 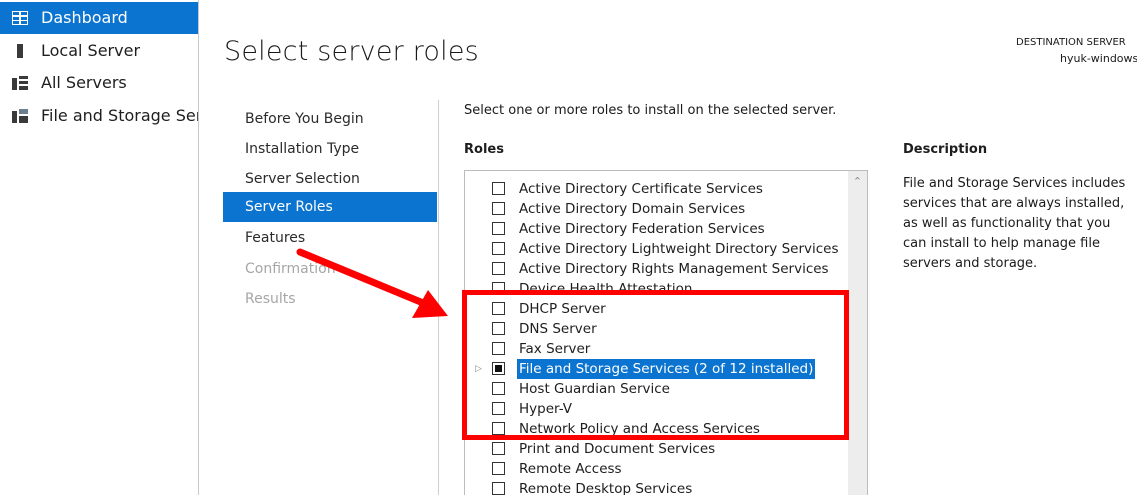 What do you see at coordinates (330, 119) in the screenshot?
I see `step-before-you-begin: Before You Begin` at bounding box center [330, 119].